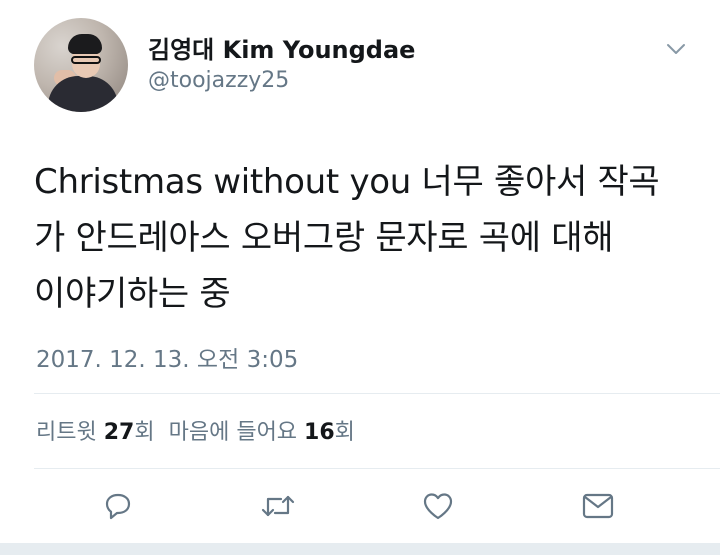 This screenshot has height=555, width=720. What do you see at coordinates (676, 49) in the screenshot?
I see `chevron-down-icon` at bounding box center [676, 49].